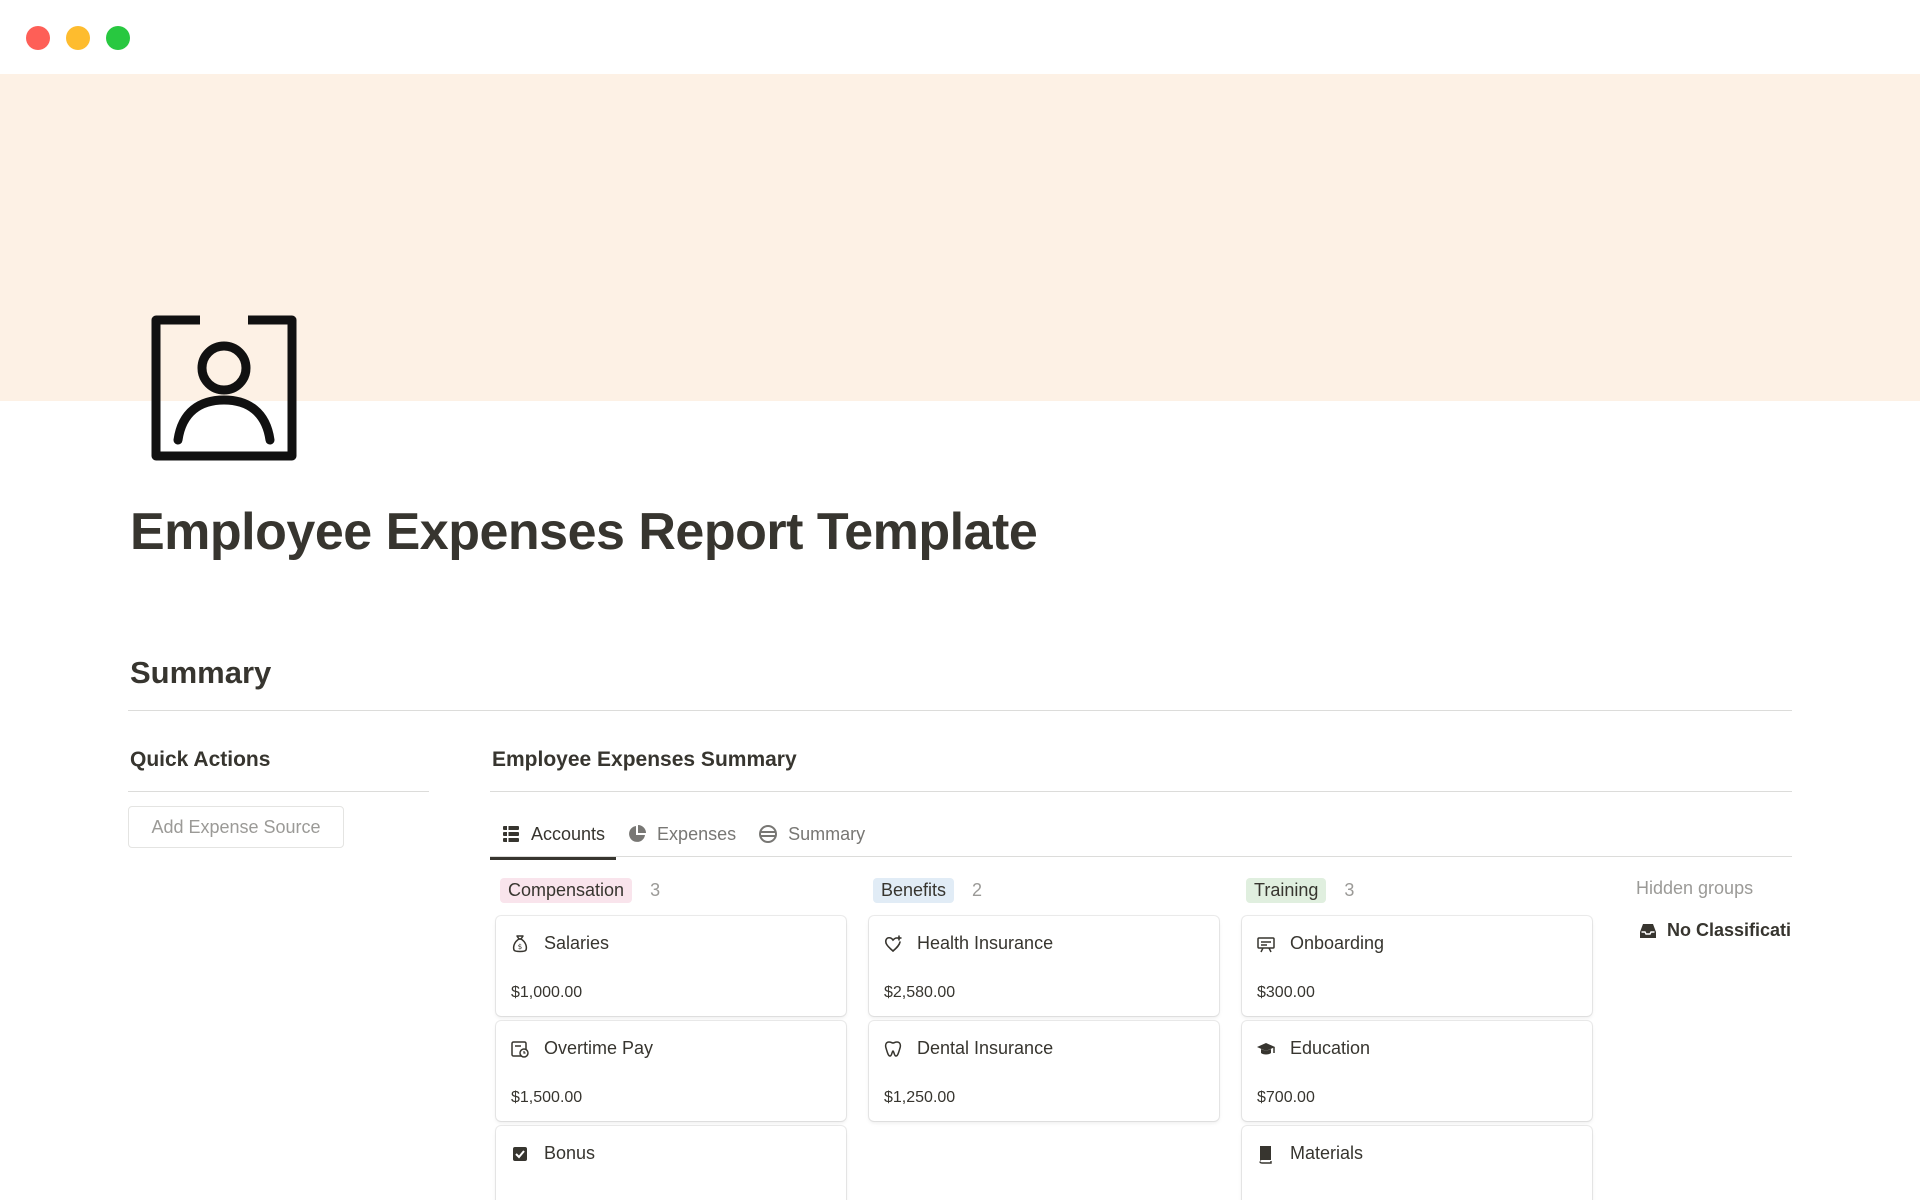 This screenshot has width=1920, height=1200. I want to click on hidden-group-label: No Classificati, so click(1729, 930).